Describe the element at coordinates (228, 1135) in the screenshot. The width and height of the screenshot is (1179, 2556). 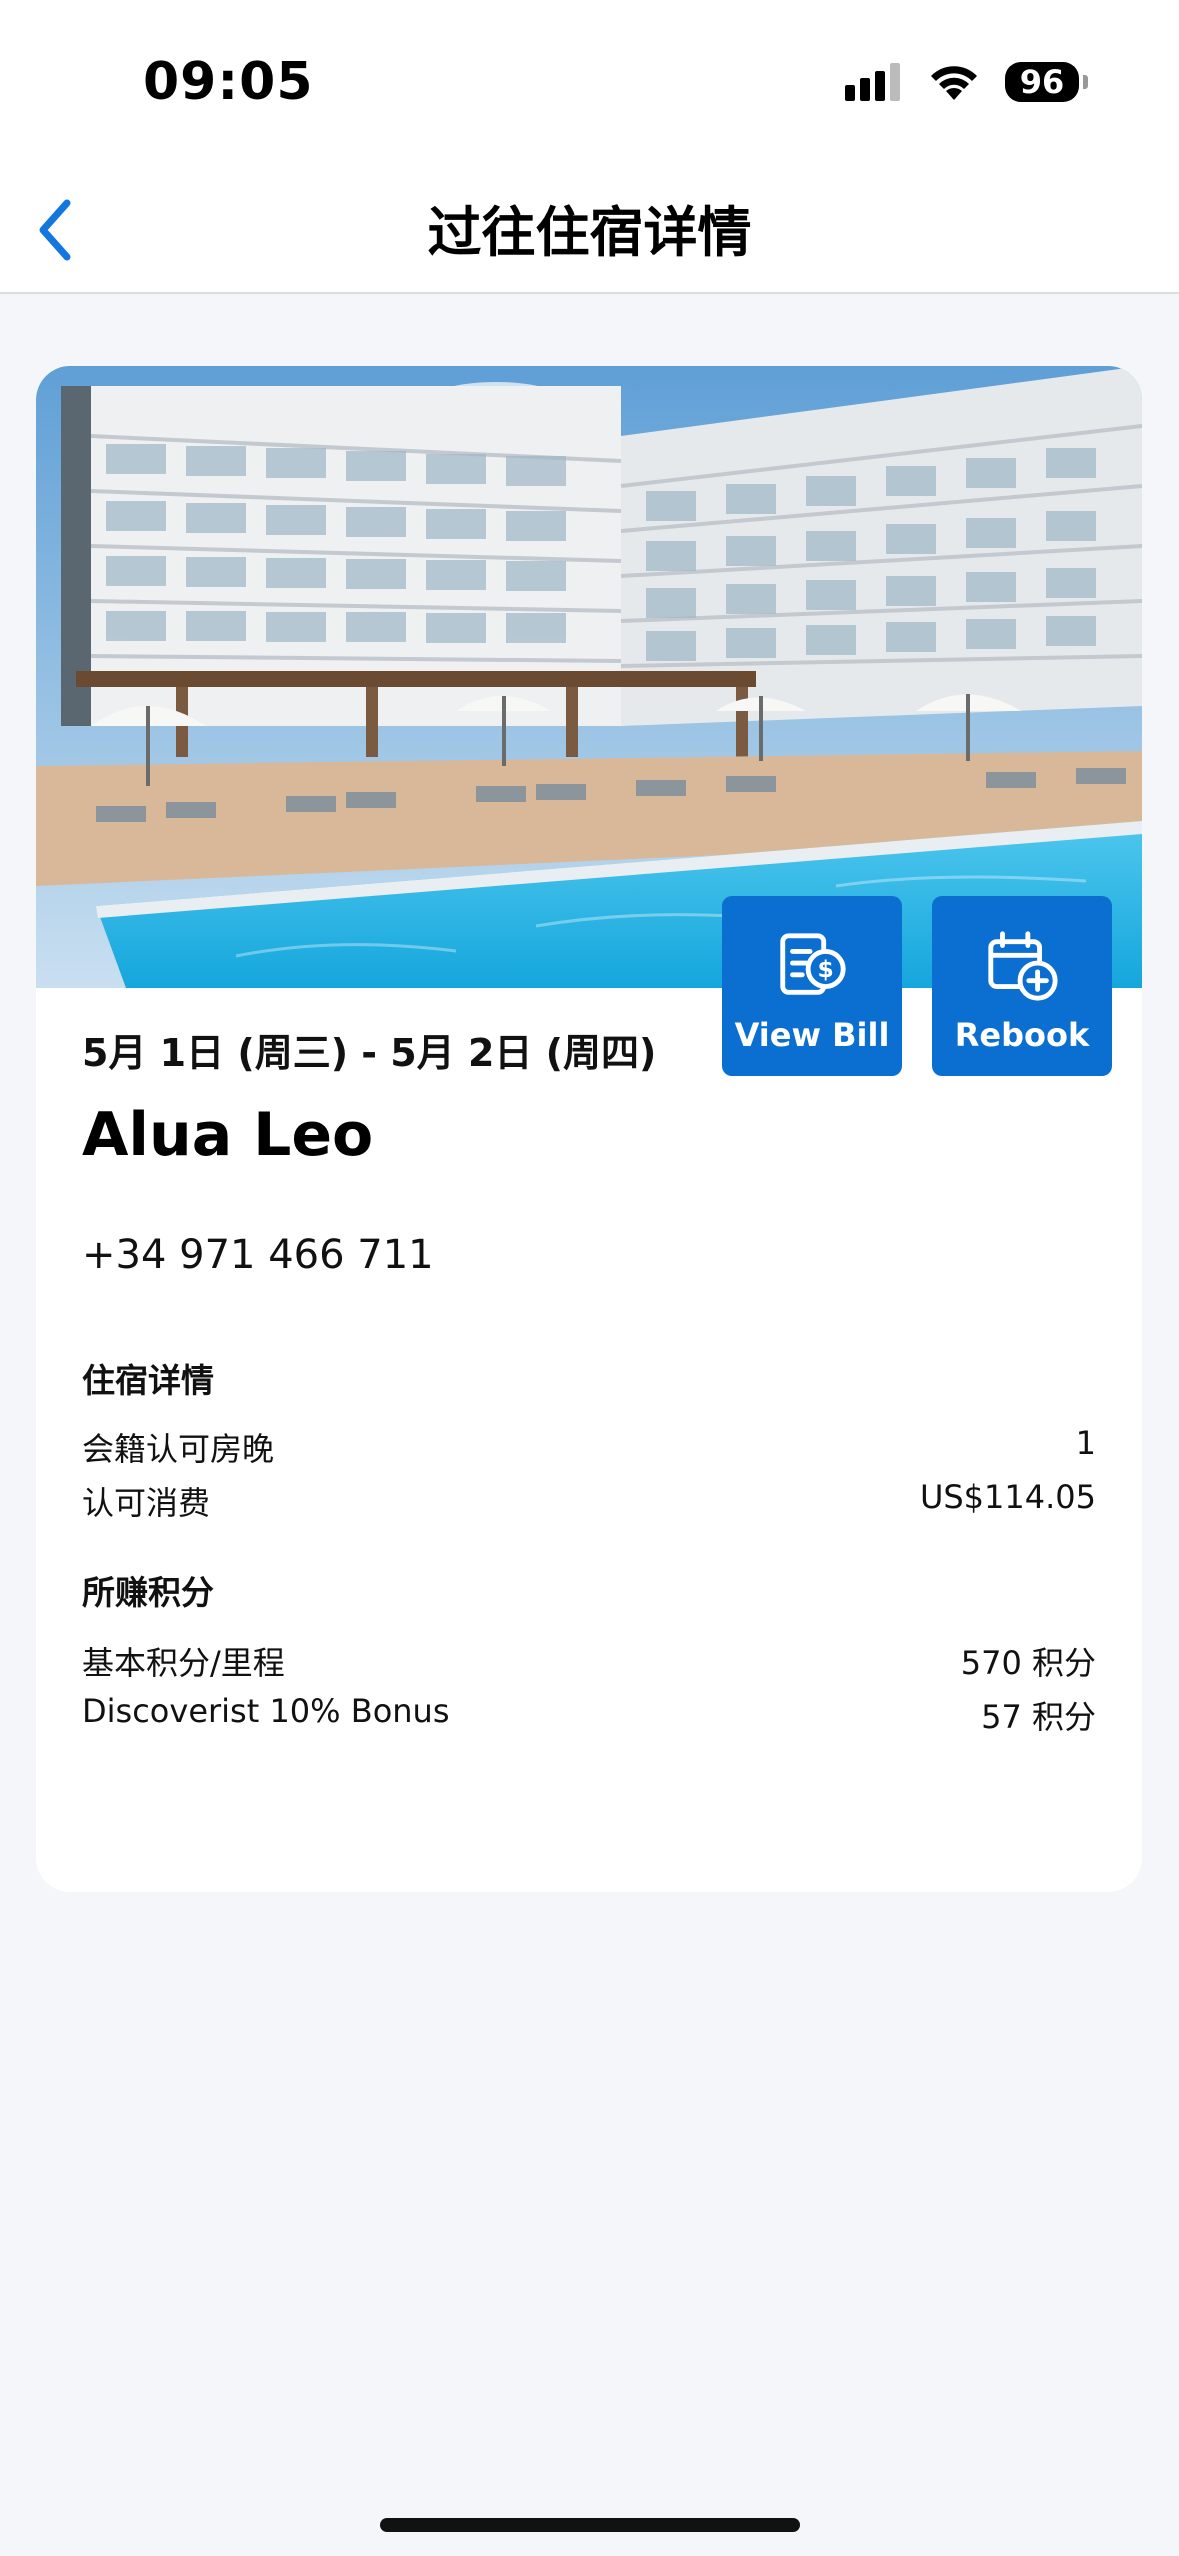
I see `hotel-name: Alua Leo` at that location.